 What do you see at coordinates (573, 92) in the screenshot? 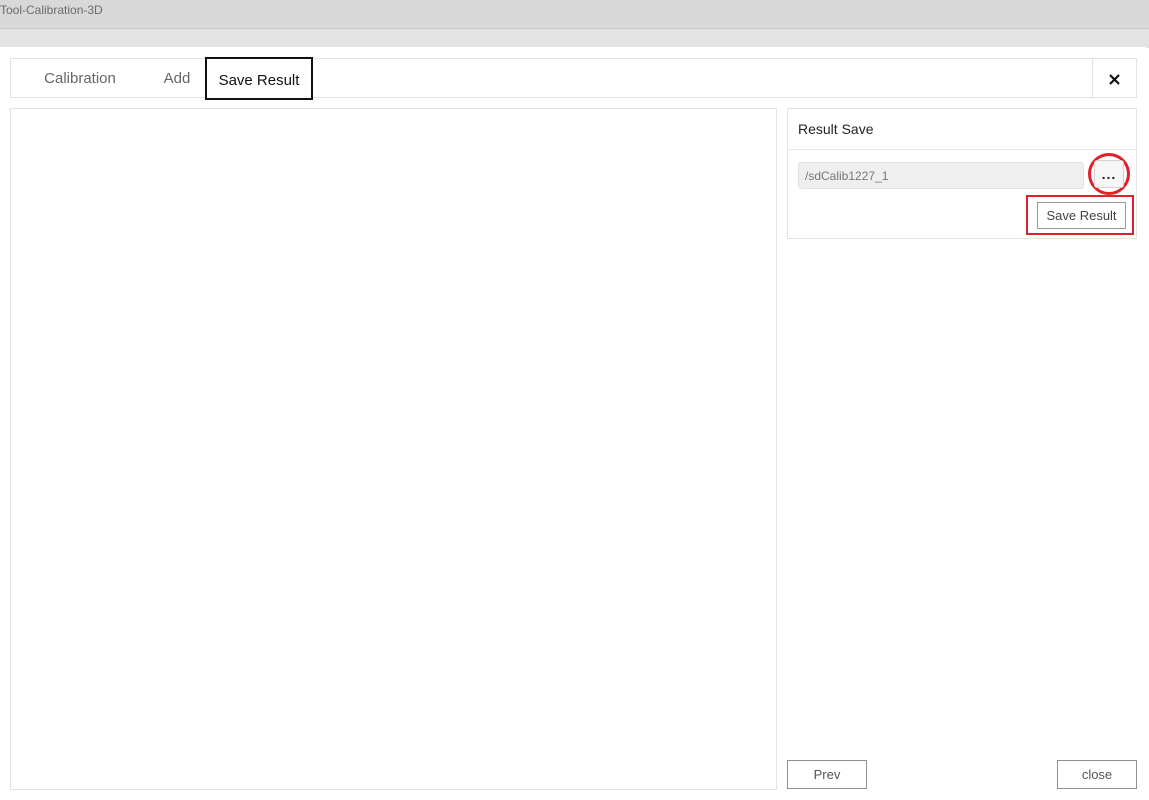
I see `tab-bar: Calibration Type Add Save Result` at bounding box center [573, 92].